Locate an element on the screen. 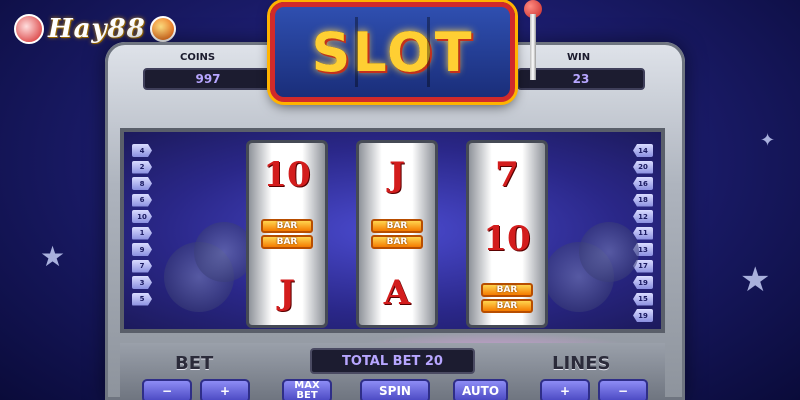 This screenshot has height=400, width=800. slot-title: SLOT is located at coordinates (392, 52).